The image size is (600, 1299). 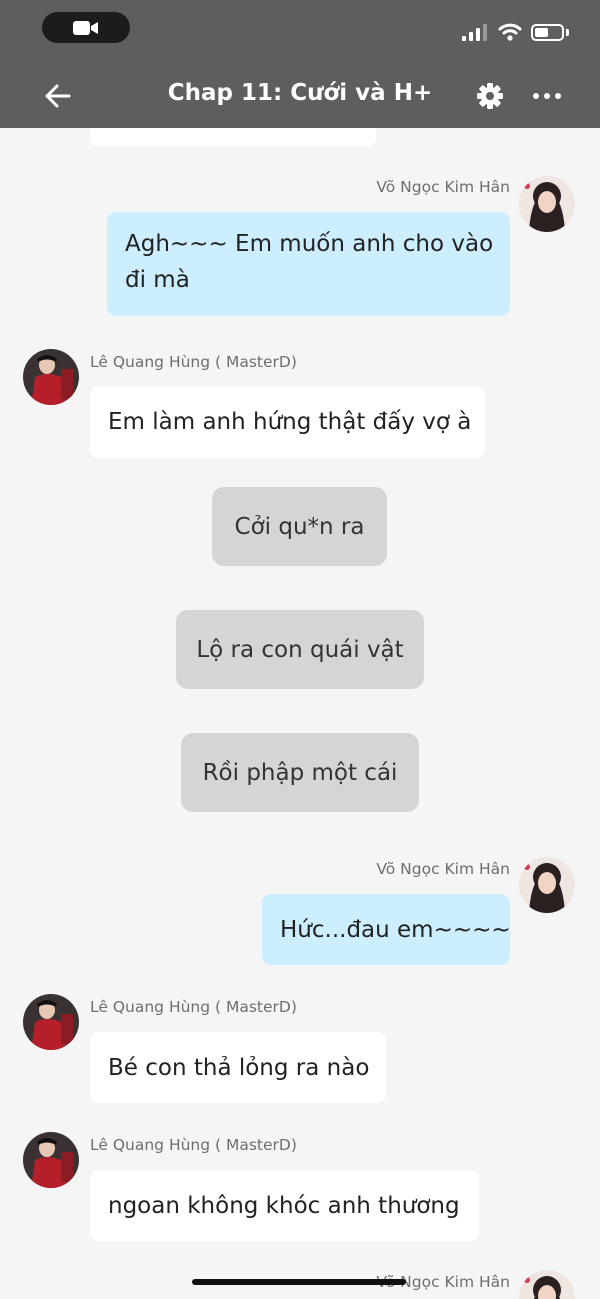 I want to click on settings-button, so click(x=490, y=96).